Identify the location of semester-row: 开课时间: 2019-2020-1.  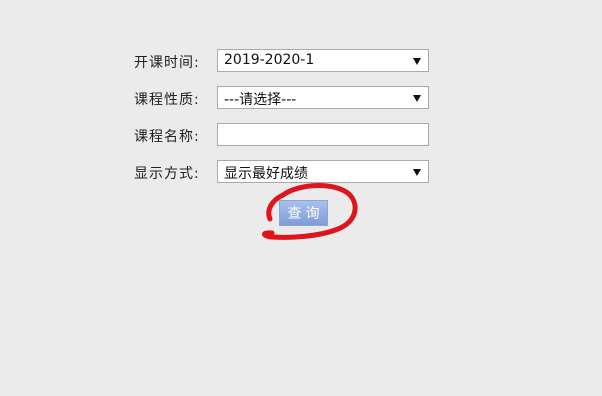
(301, 61).